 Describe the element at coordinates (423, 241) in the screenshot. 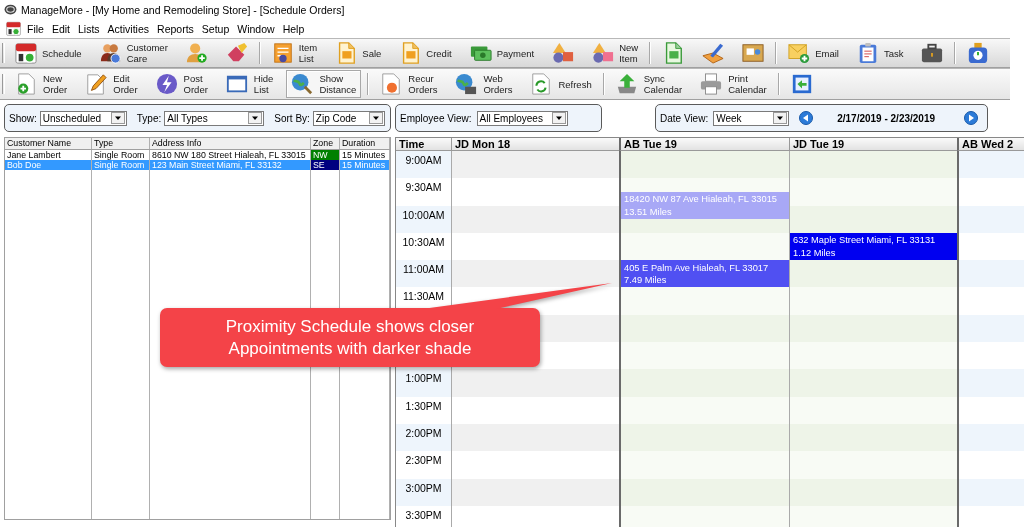

I see `time-label: 10:30AM` at that location.